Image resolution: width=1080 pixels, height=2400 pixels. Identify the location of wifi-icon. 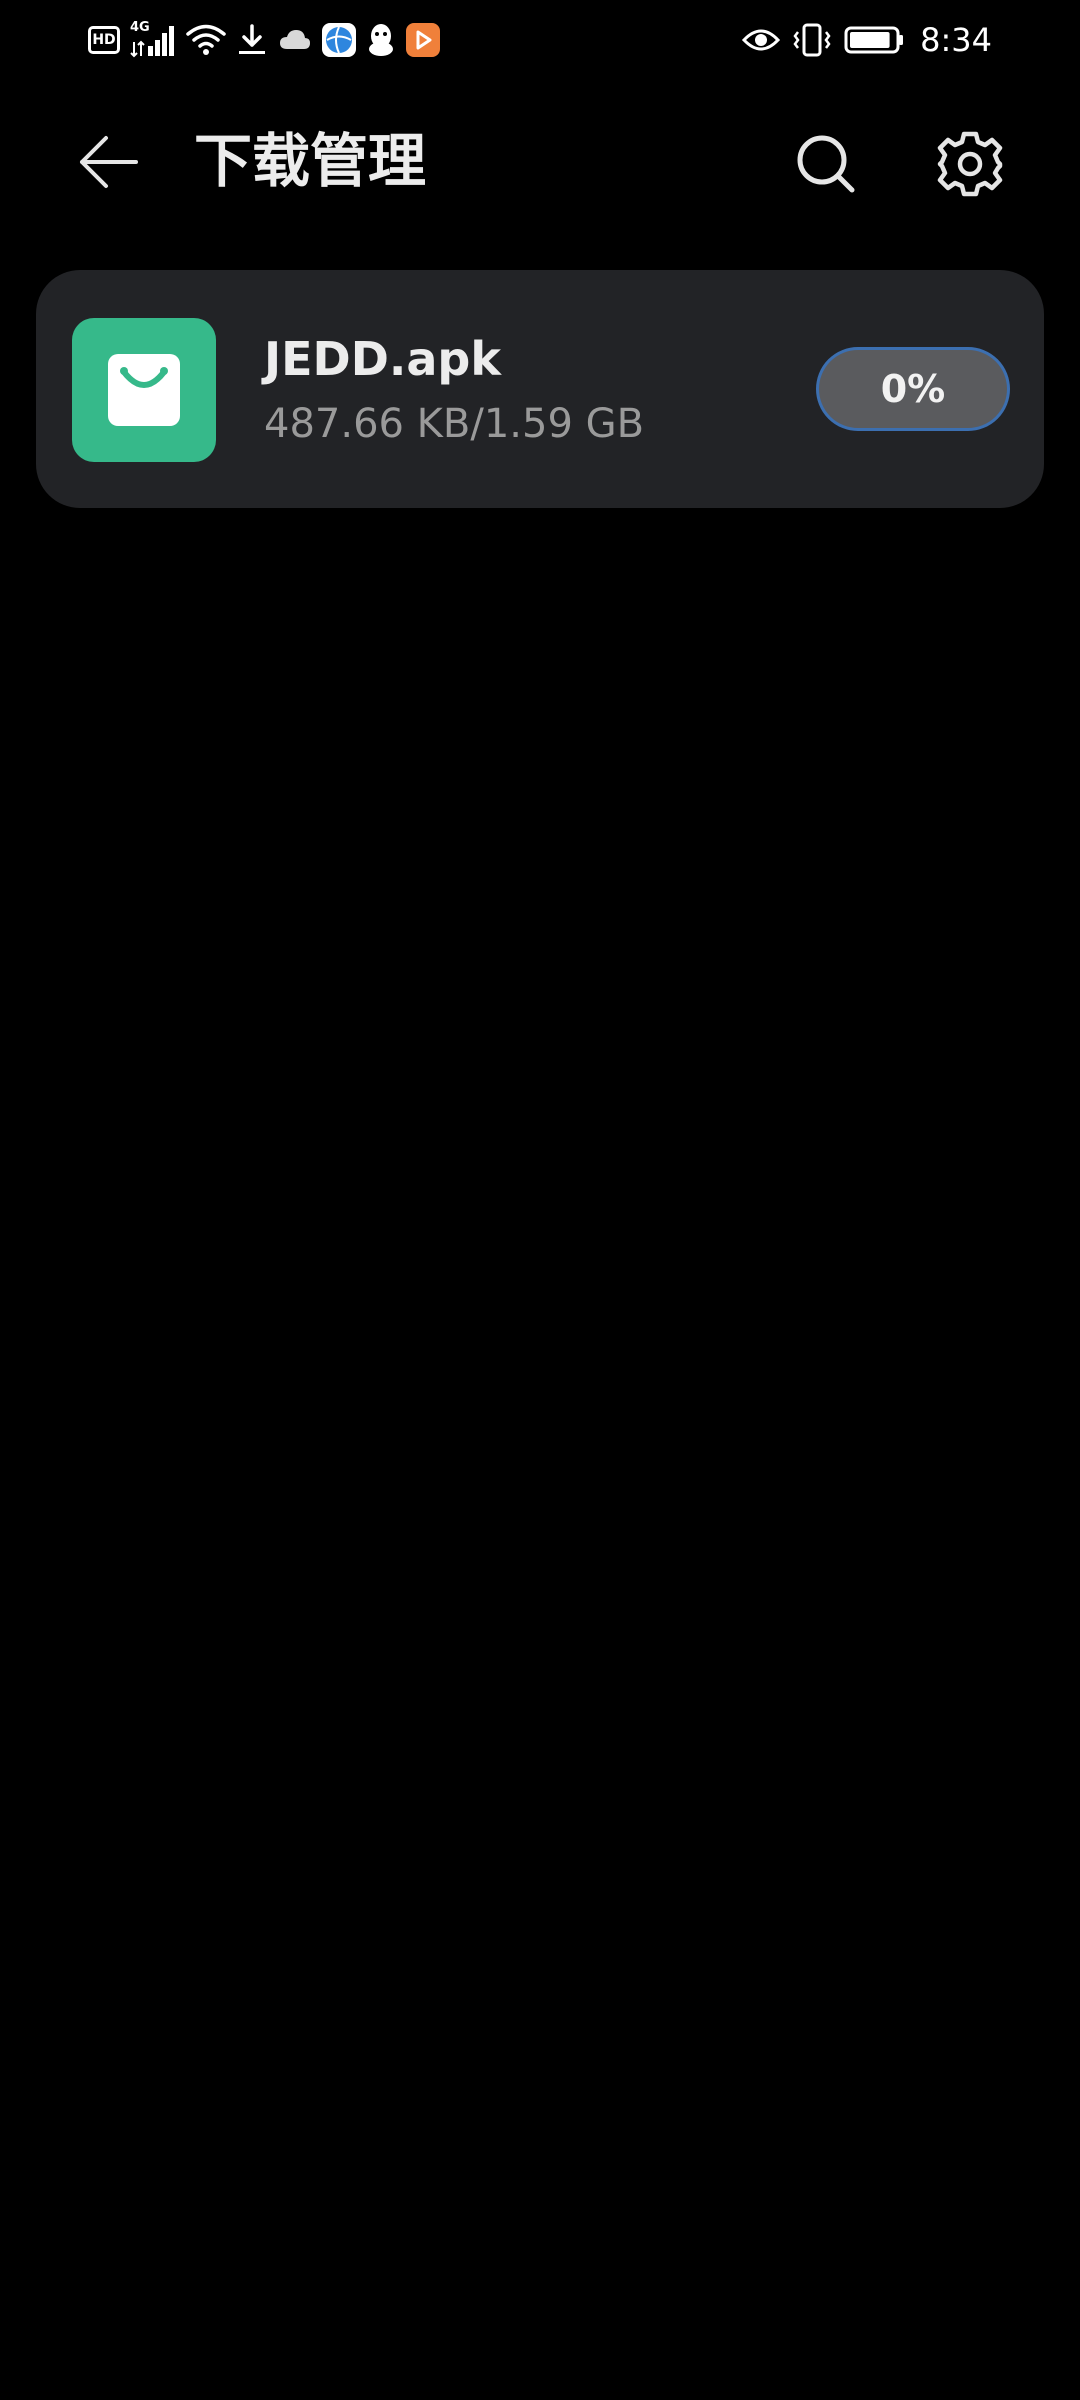
(206, 40).